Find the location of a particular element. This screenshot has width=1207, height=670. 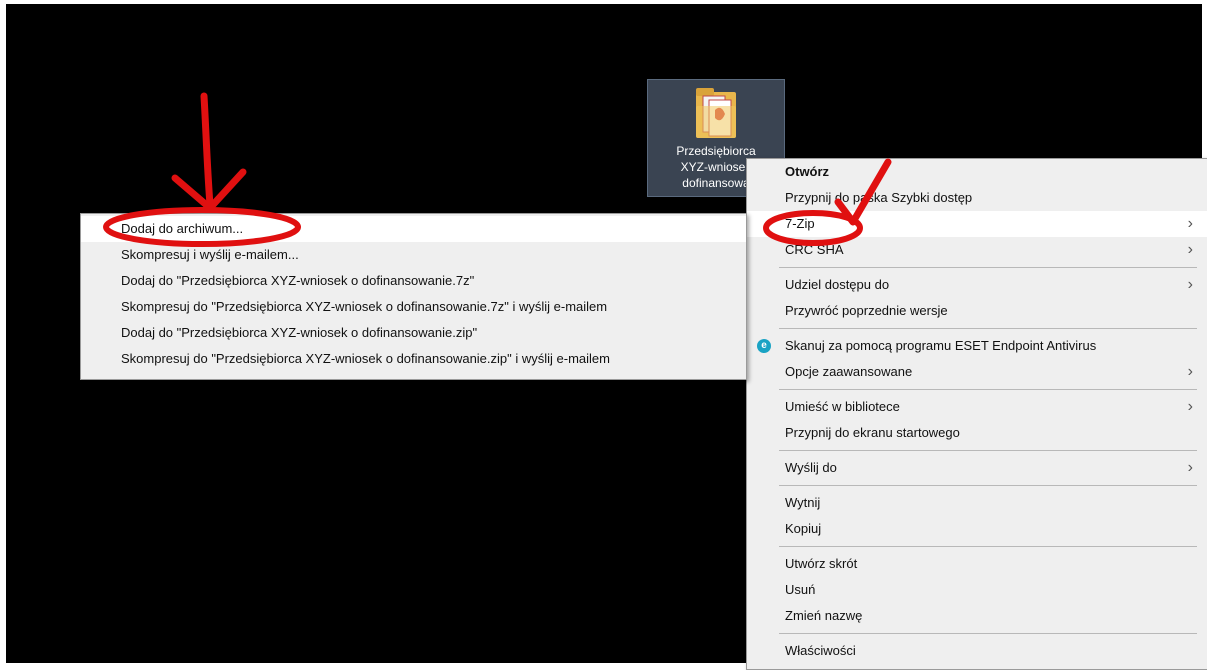

menu-item-cut: Wytnij is located at coordinates (977, 503).